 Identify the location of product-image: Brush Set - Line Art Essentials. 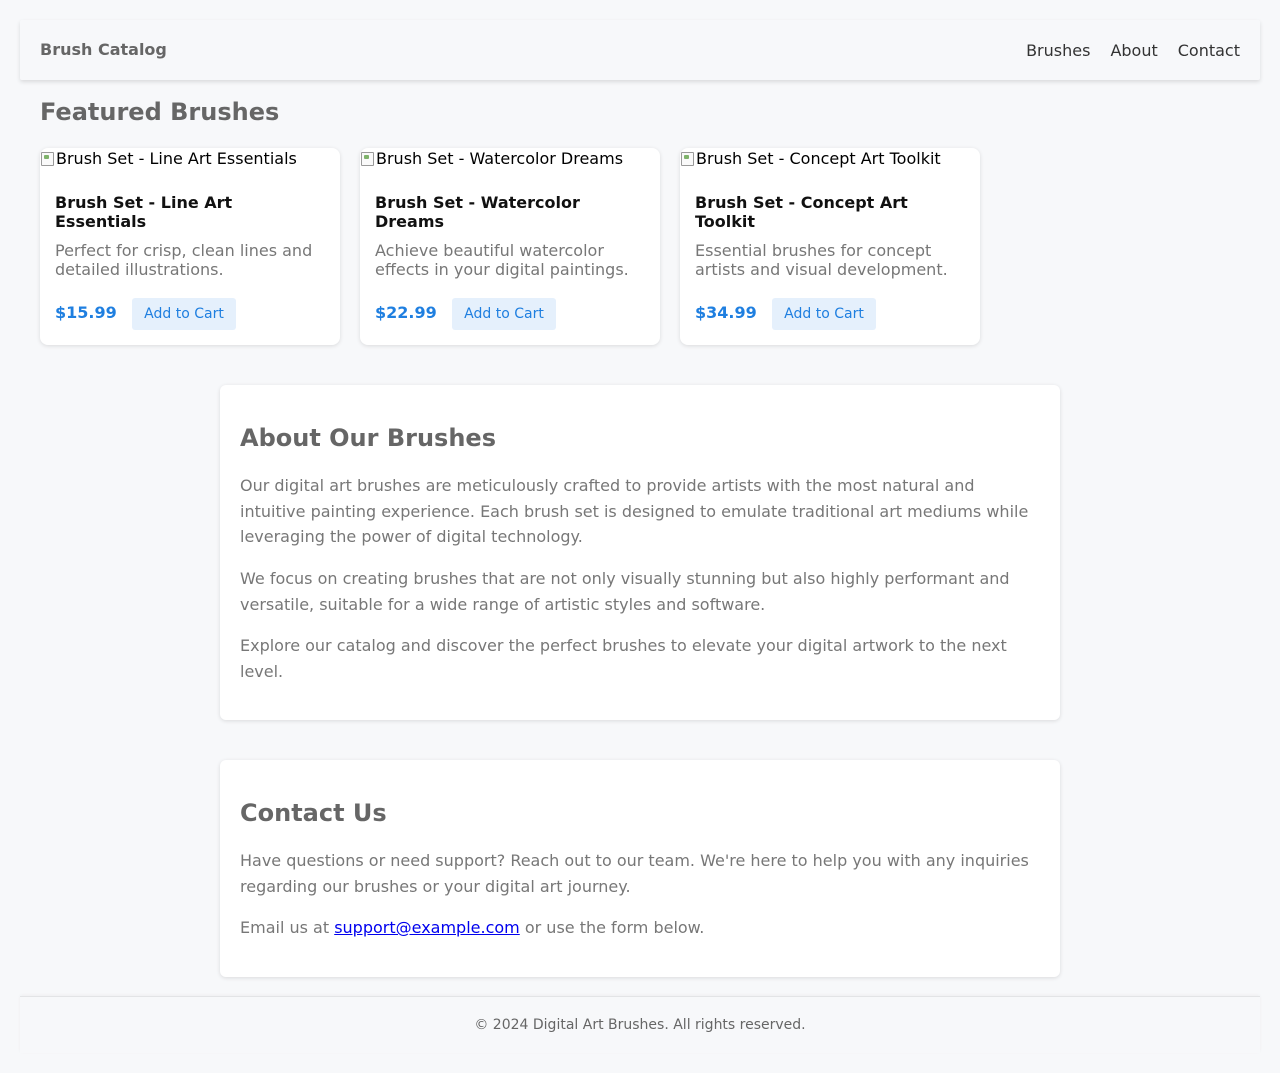
(168, 158).